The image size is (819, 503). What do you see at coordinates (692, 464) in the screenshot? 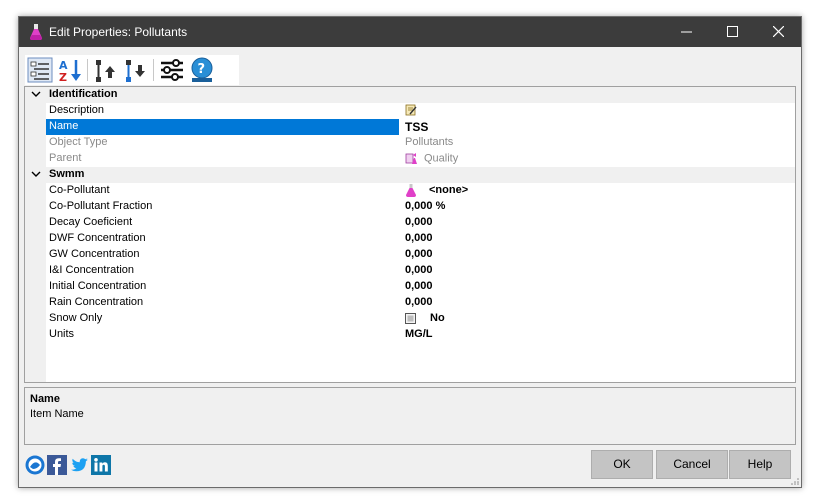
I see `cancel-button: Cancel` at bounding box center [692, 464].